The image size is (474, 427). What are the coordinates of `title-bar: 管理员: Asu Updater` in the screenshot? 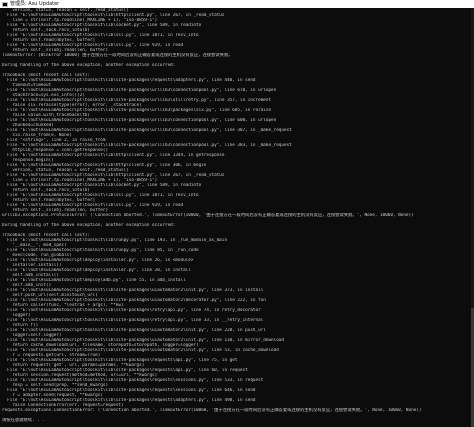 It's located at (237, 4).